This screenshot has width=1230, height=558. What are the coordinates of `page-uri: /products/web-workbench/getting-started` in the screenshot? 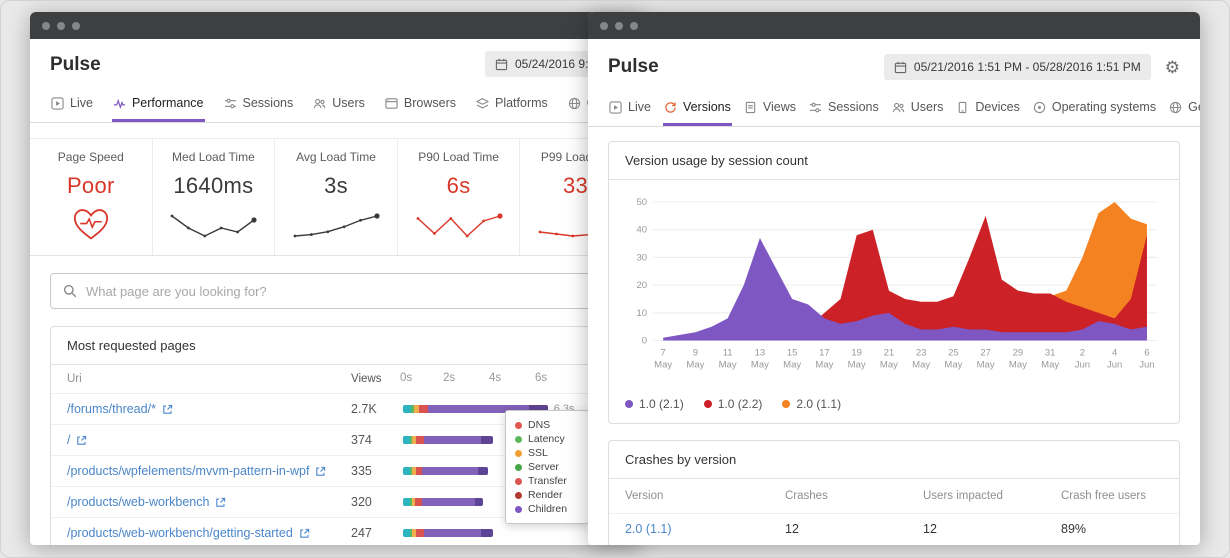 It's located at (180, 533).